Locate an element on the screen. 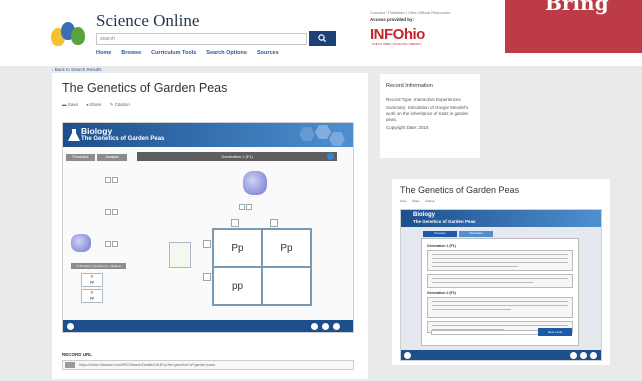  refresh-icon is located at coordinates (330, 156).